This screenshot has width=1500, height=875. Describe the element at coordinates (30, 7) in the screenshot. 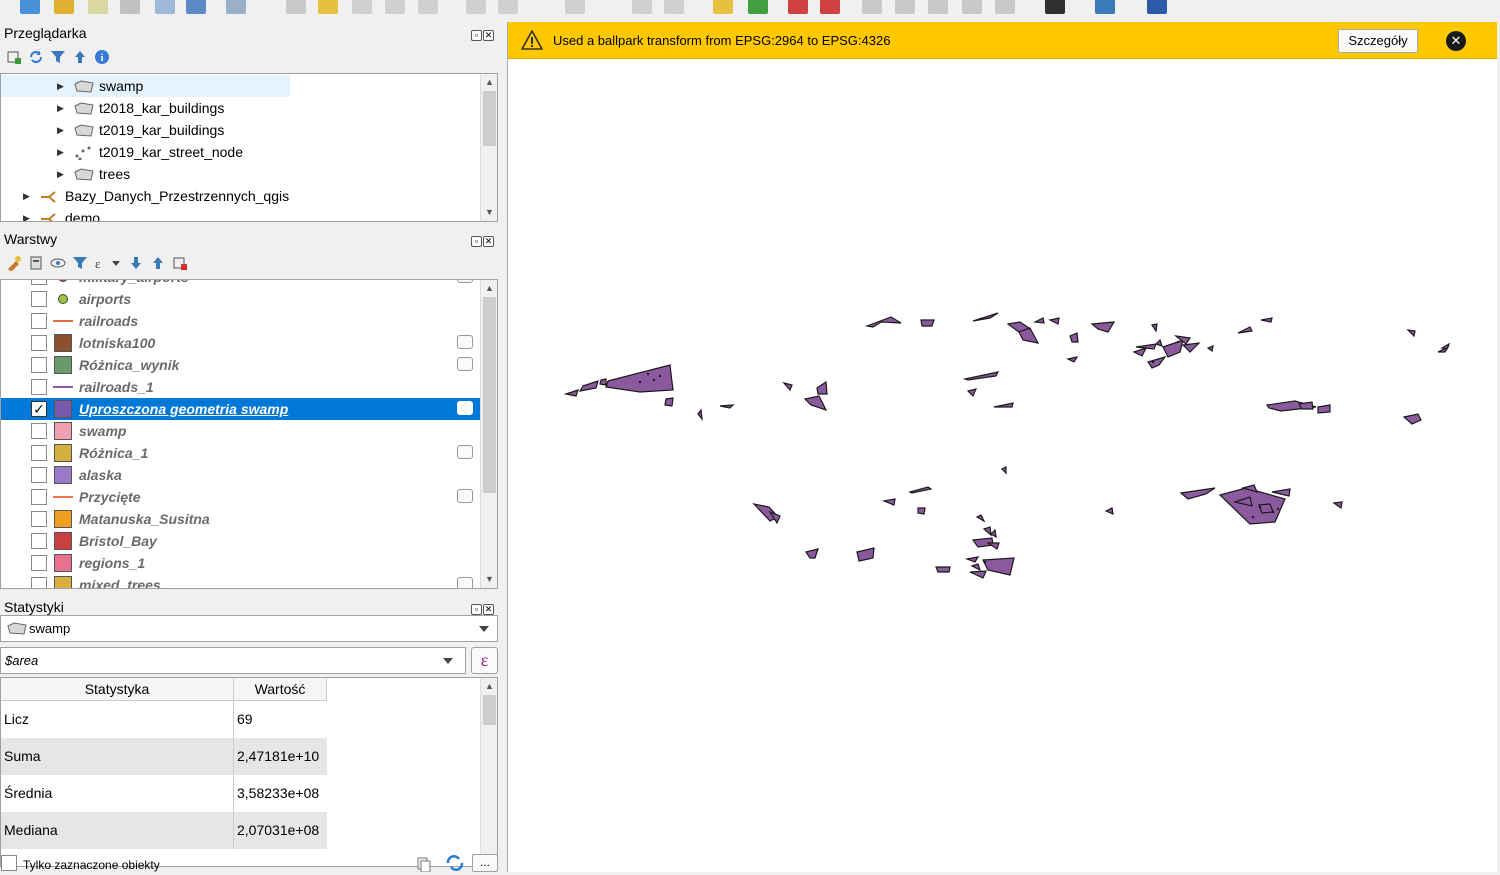

I see `add-vector-layer-icon` at that location.